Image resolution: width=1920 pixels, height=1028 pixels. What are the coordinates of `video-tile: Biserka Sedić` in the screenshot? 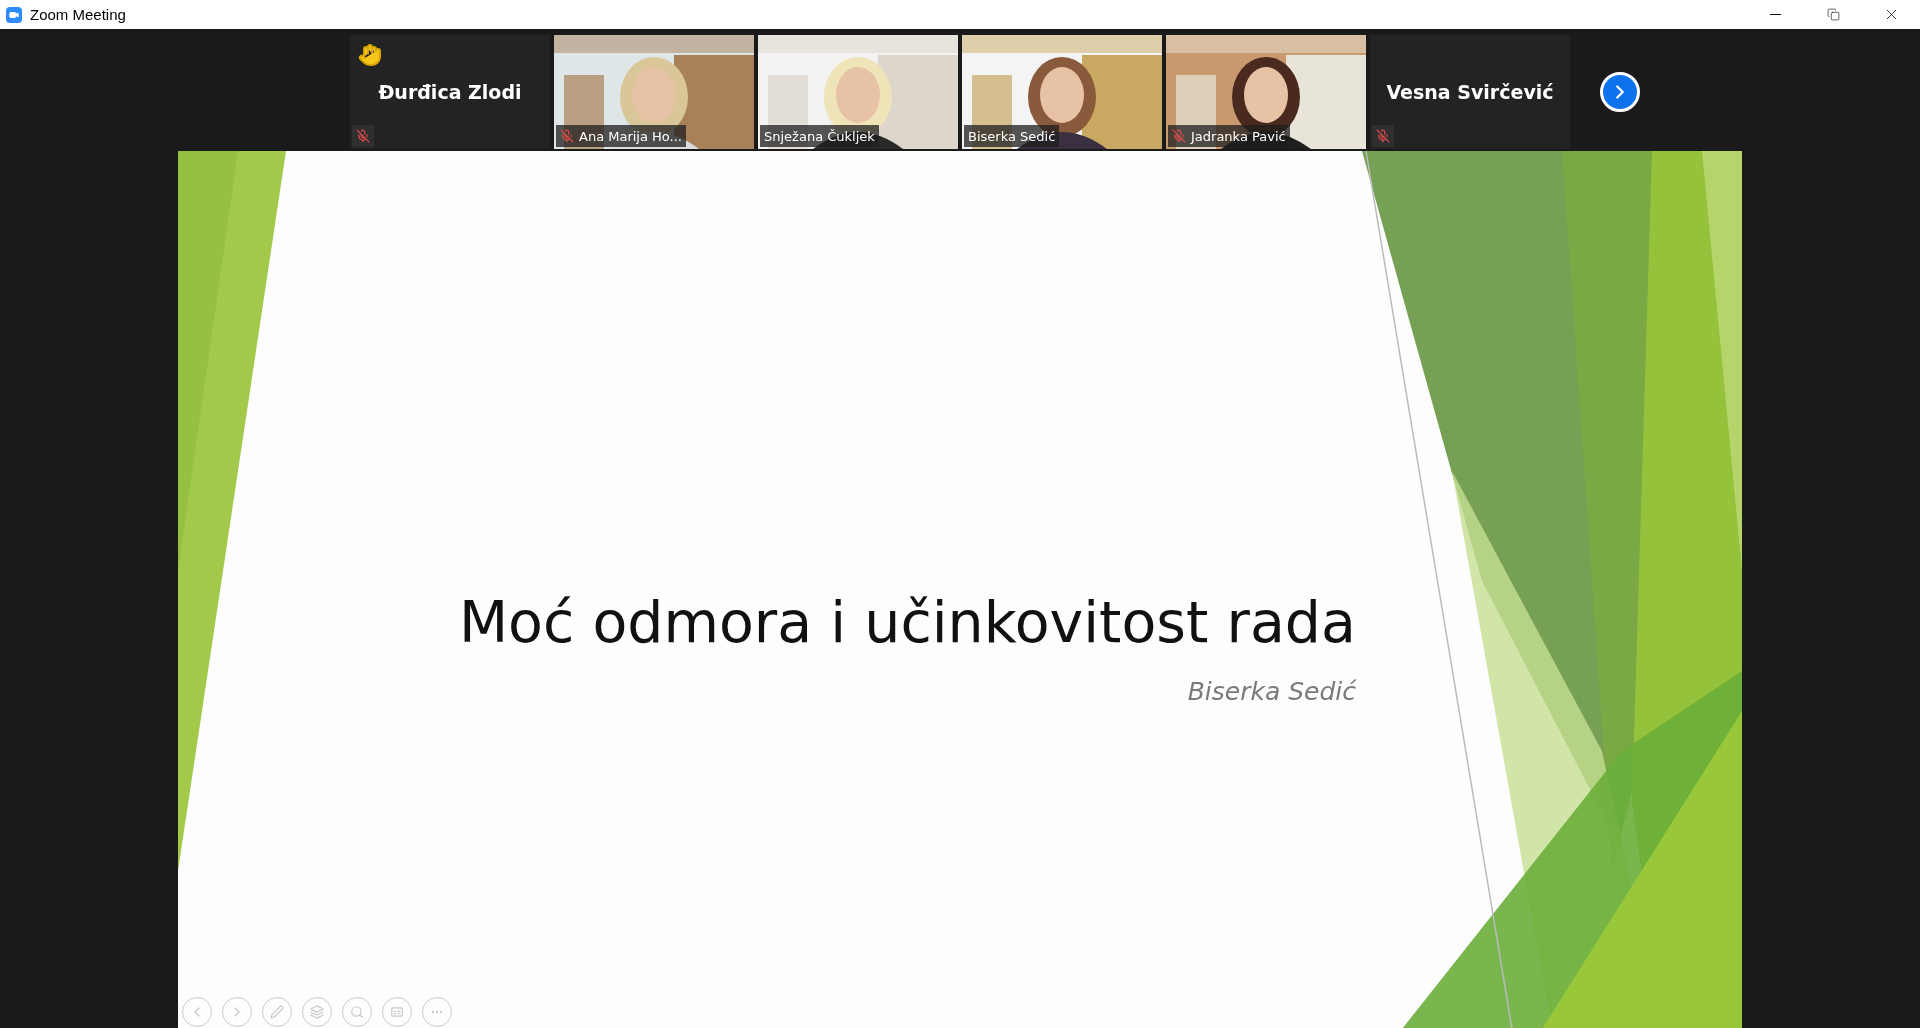 It's located at (1062, 92).